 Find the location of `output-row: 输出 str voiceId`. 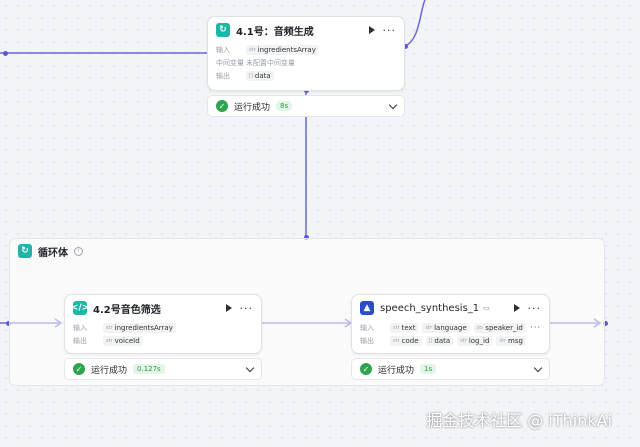

output-row: 输出 str voiceId is located at coordinates (163, 340).